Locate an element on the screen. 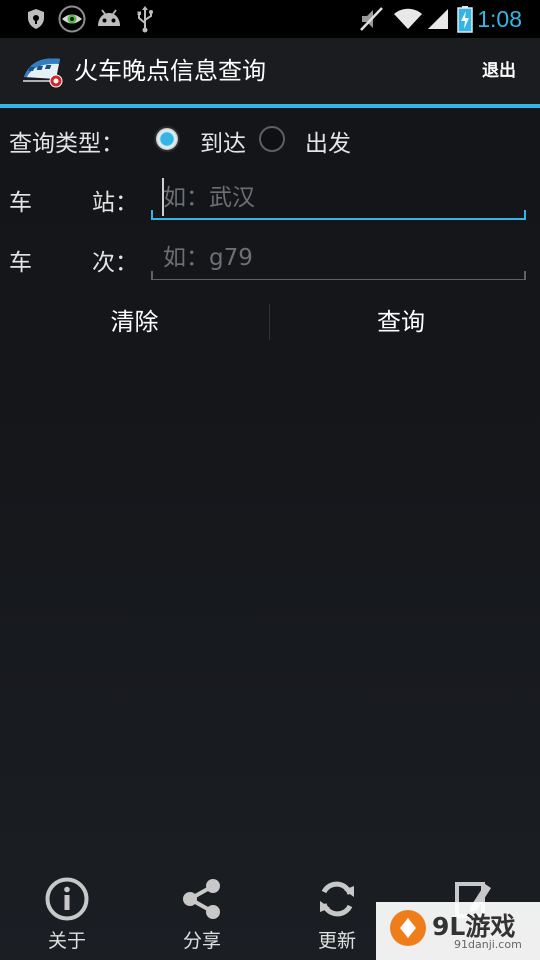 This screenshot has height=960, width=540. depart-option-label: 出发 is located at coordinates (328, 141).